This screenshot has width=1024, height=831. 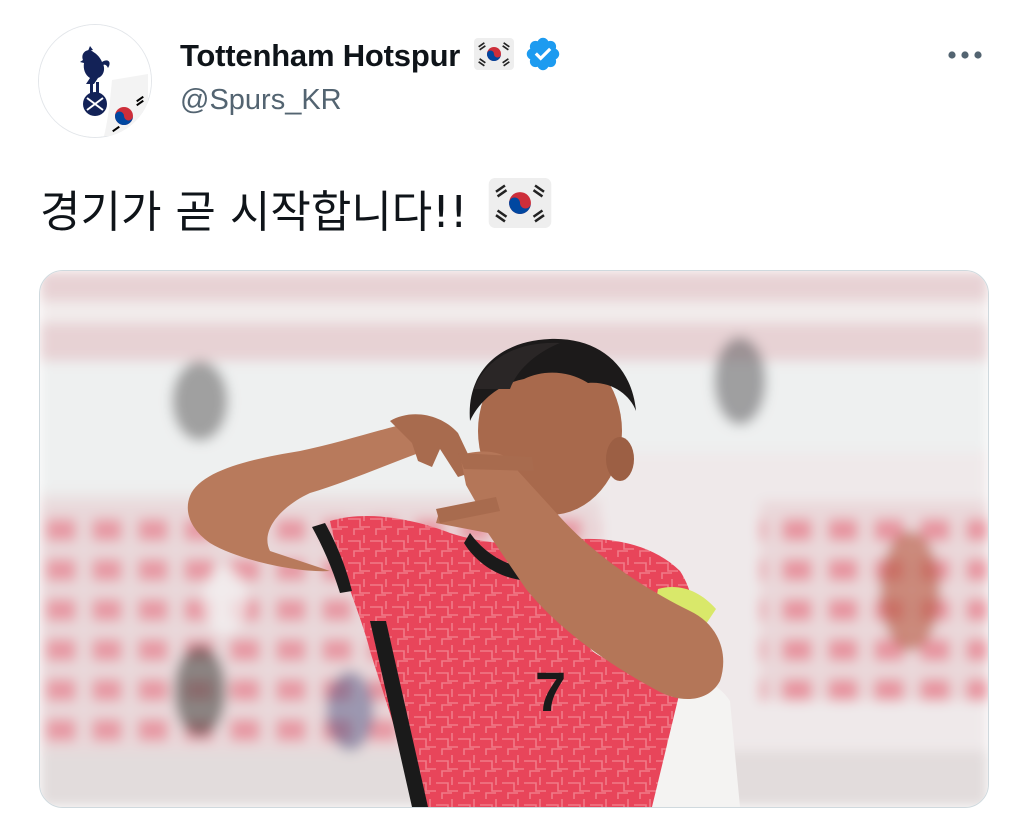 I want to click on more-dots-icon, so click(x=965, y=55).